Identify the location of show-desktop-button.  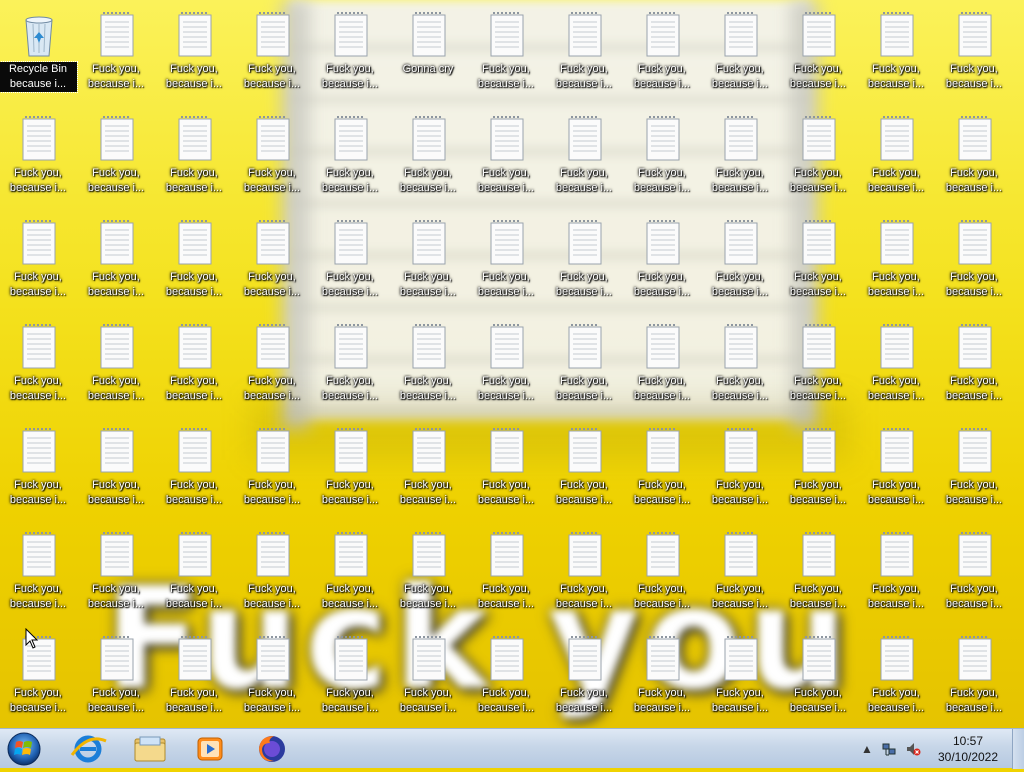
(1018, 749).